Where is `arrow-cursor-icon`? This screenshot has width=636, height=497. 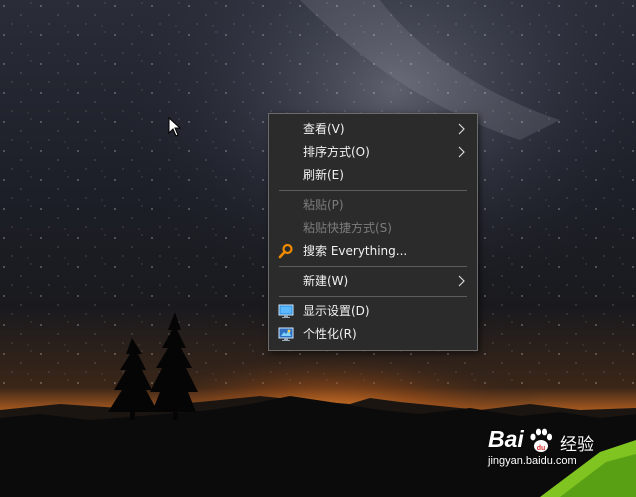
arrow-cursor-icon is located at coordinates (175, 127).